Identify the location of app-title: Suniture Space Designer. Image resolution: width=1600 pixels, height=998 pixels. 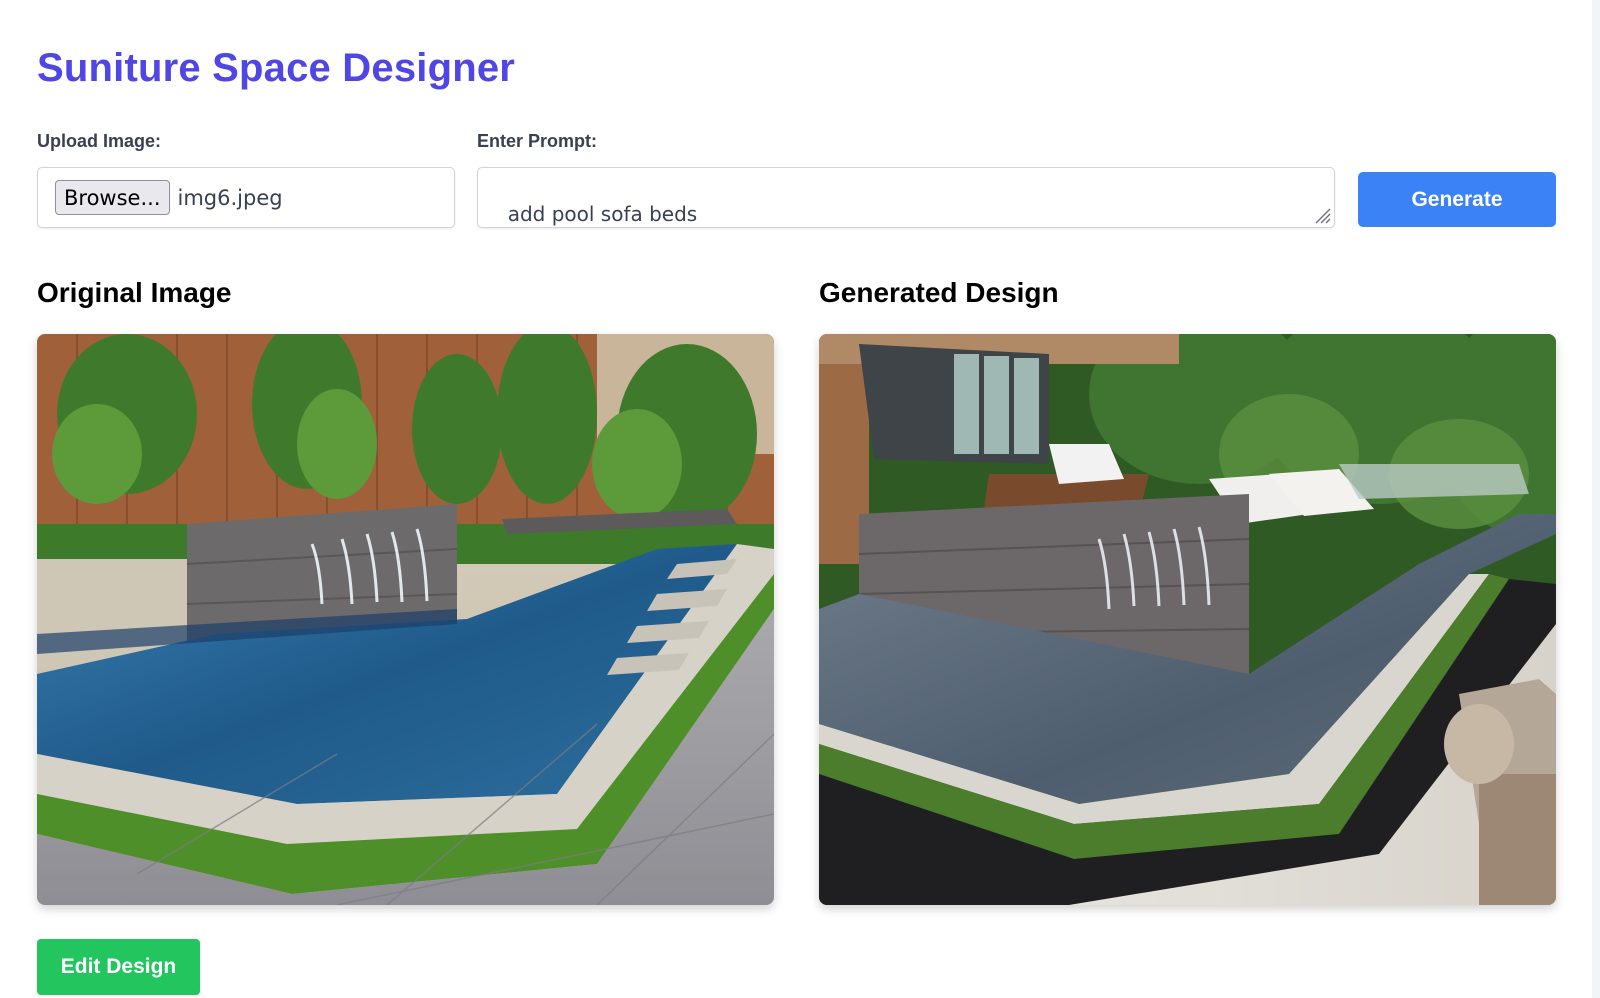
(276, 68).